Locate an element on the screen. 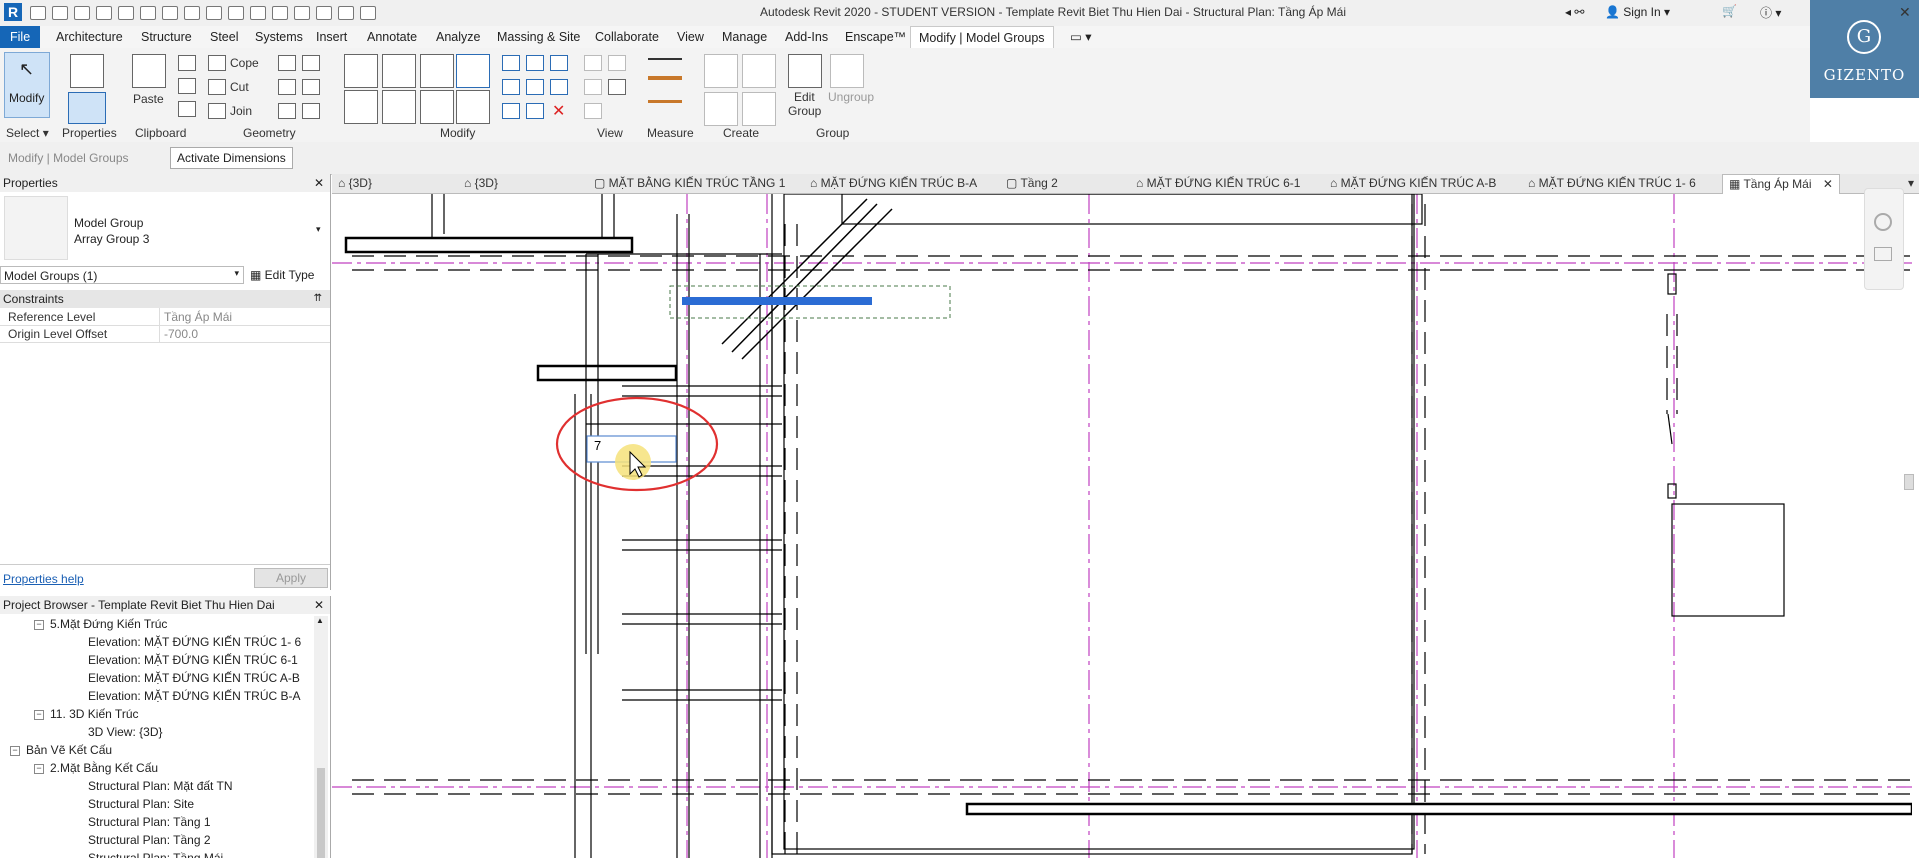 The width and height of the screenshot is (1919, 861). revit-logo-icon: R is located at coordinates (13, 12).